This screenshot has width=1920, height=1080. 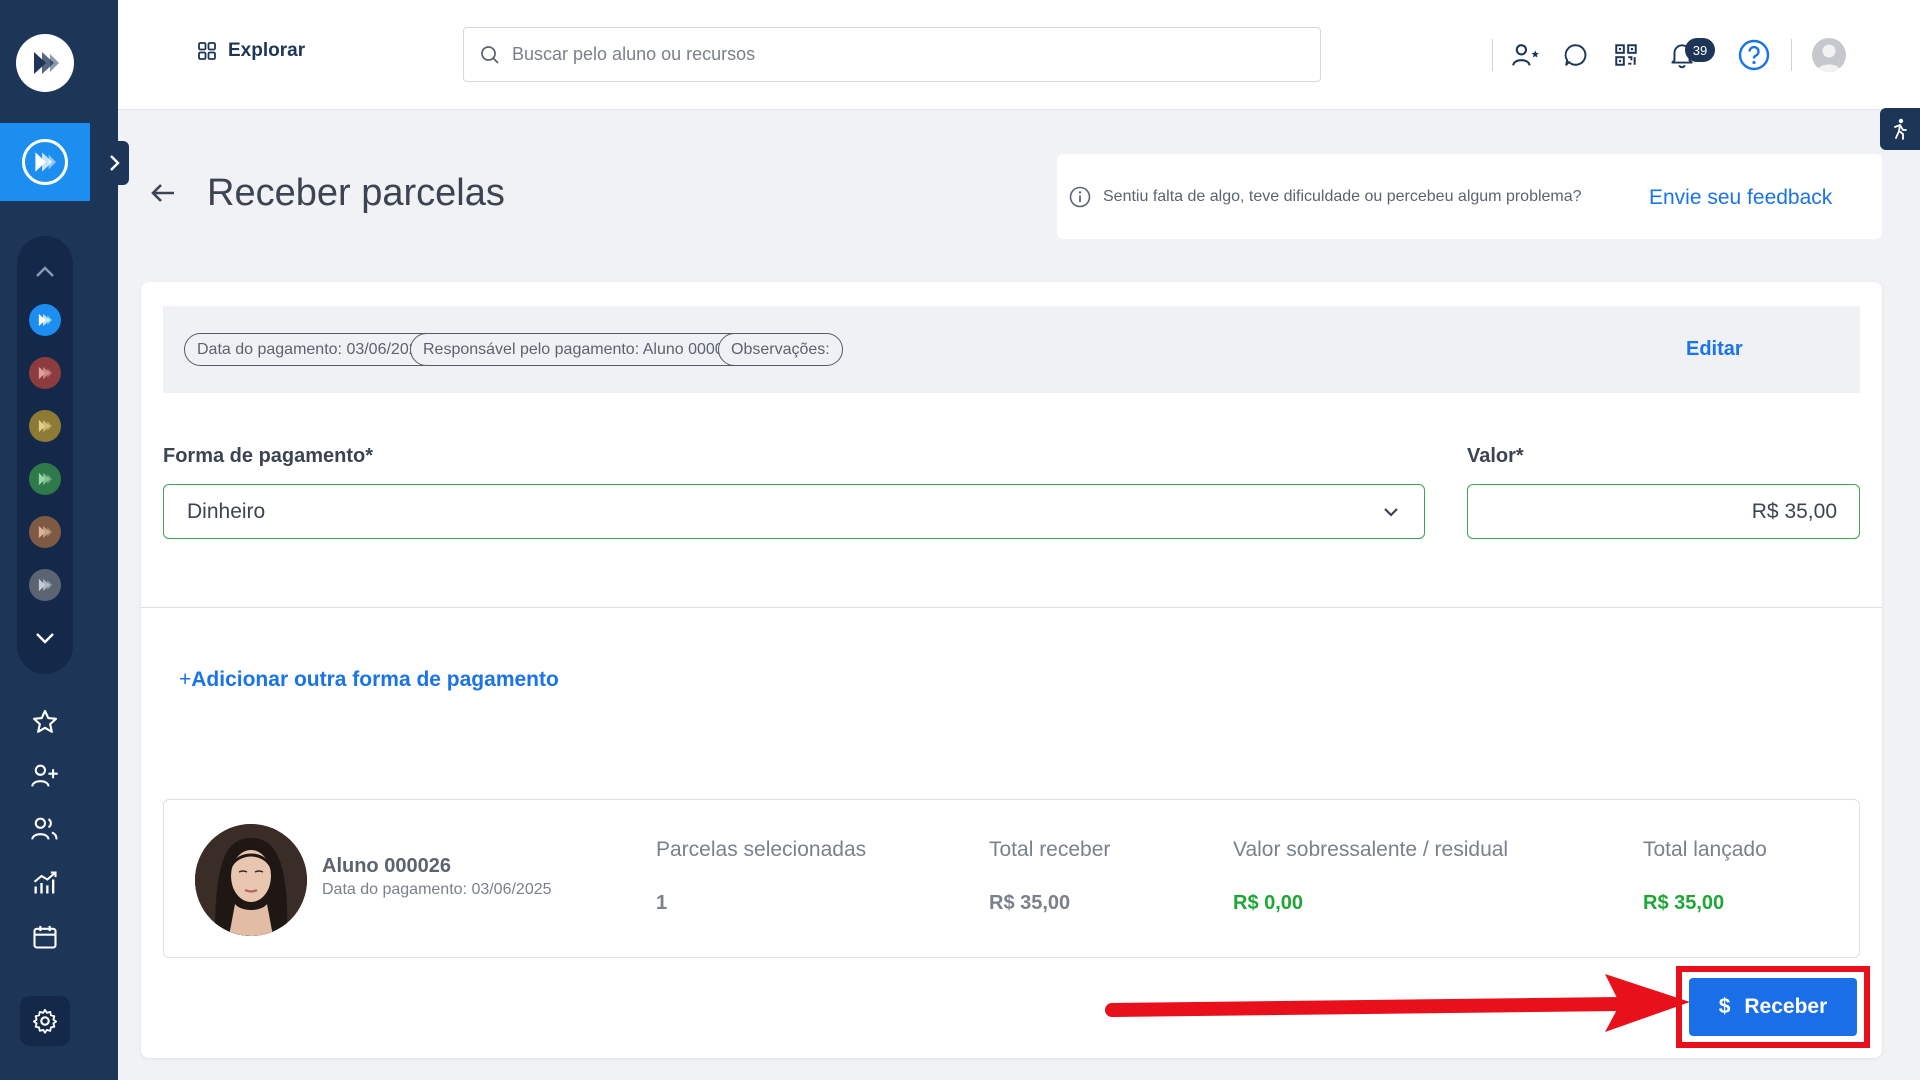 I want to click on selected-installments-value: 1, so click(x=662, y=903).